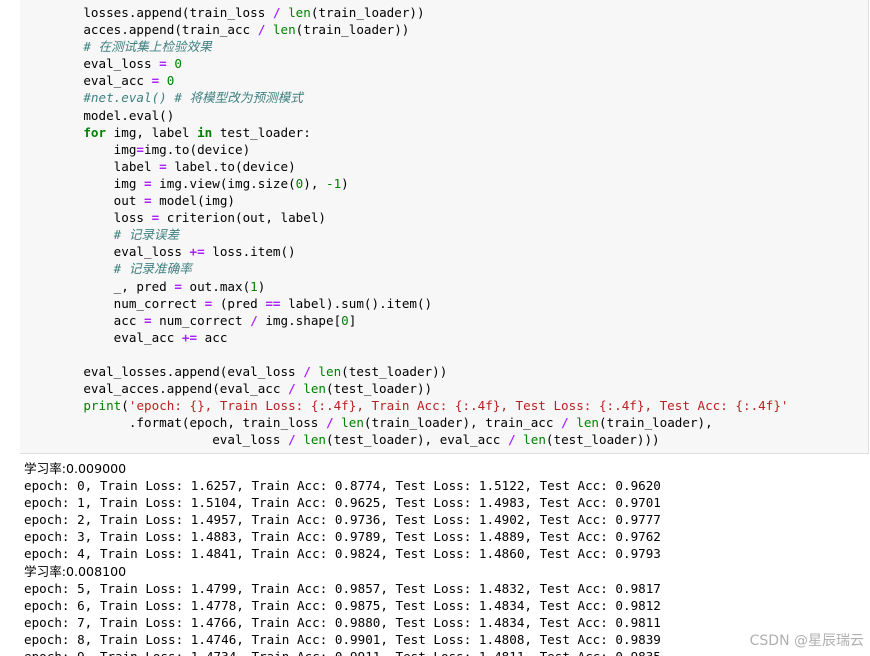 The image size is (870, 656). What do you see at coordinates (242, 218) in the screenshot?
I see `code-token: criterion(out, label)` at bounding box center [242, 218].